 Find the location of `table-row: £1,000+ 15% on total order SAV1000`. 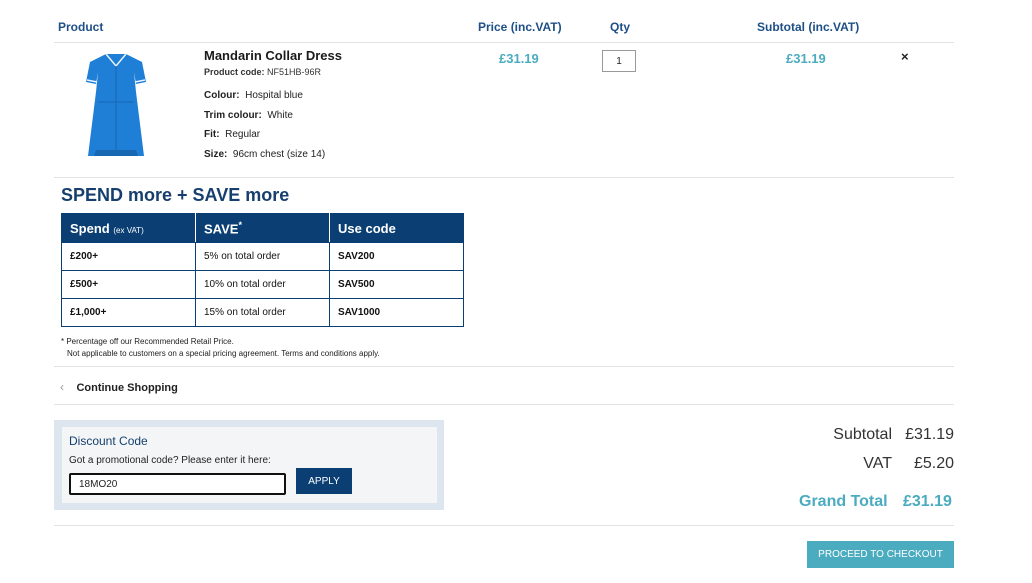

table-row: £1,000+ 15% on total order SAV1000 is located at coordinates (262, 312).